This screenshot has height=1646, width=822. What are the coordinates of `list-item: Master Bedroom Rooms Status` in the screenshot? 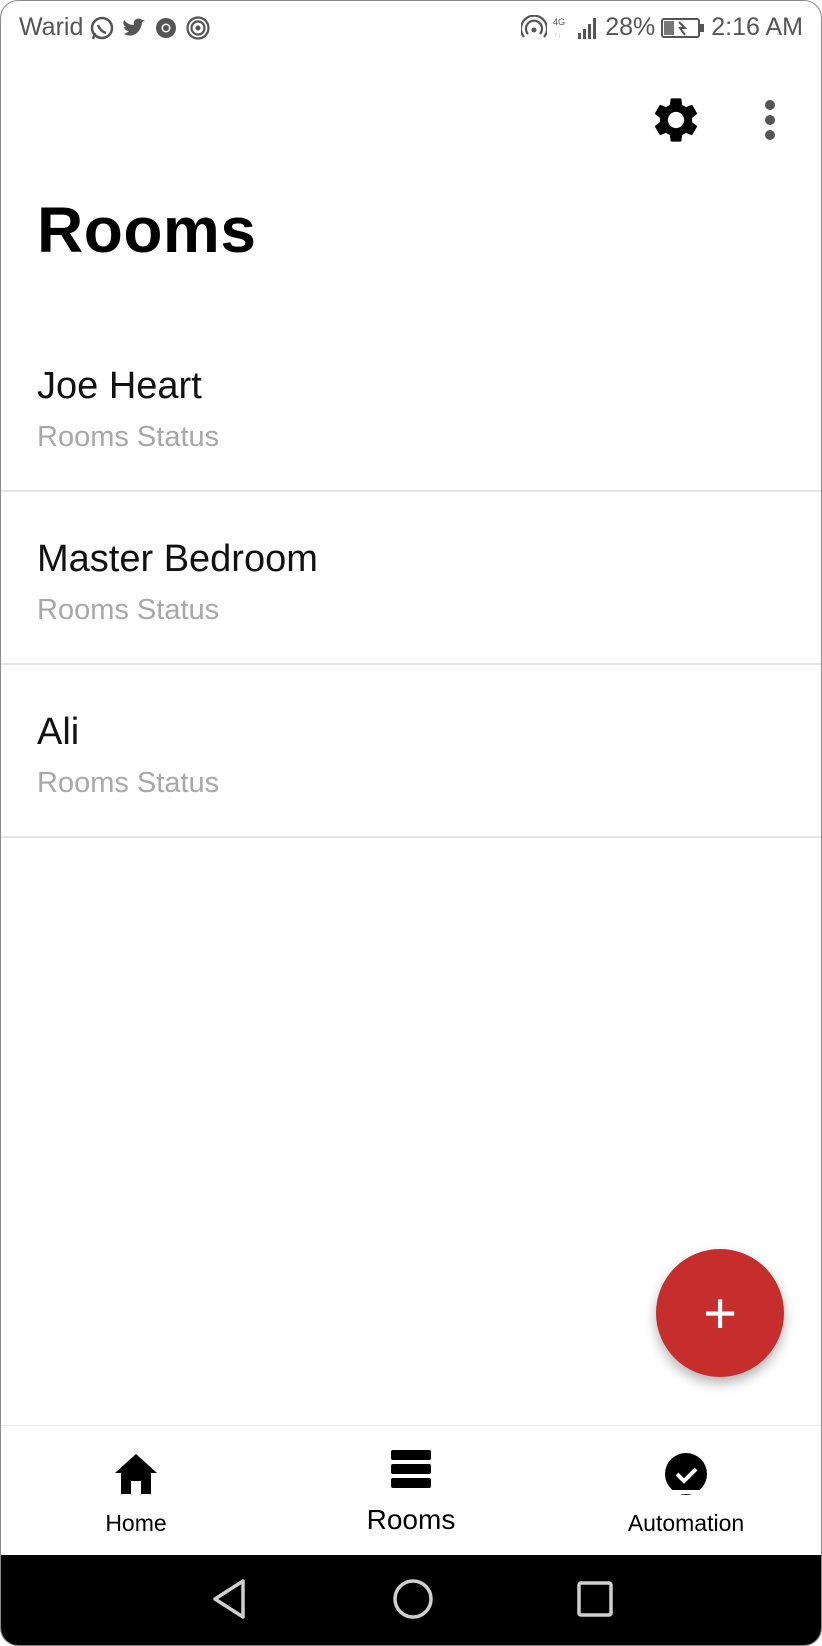 It's located at (411, 578).